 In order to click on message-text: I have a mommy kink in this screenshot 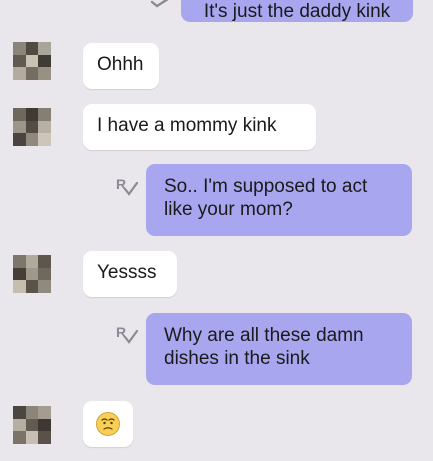, I will do `click(187, 125)`.